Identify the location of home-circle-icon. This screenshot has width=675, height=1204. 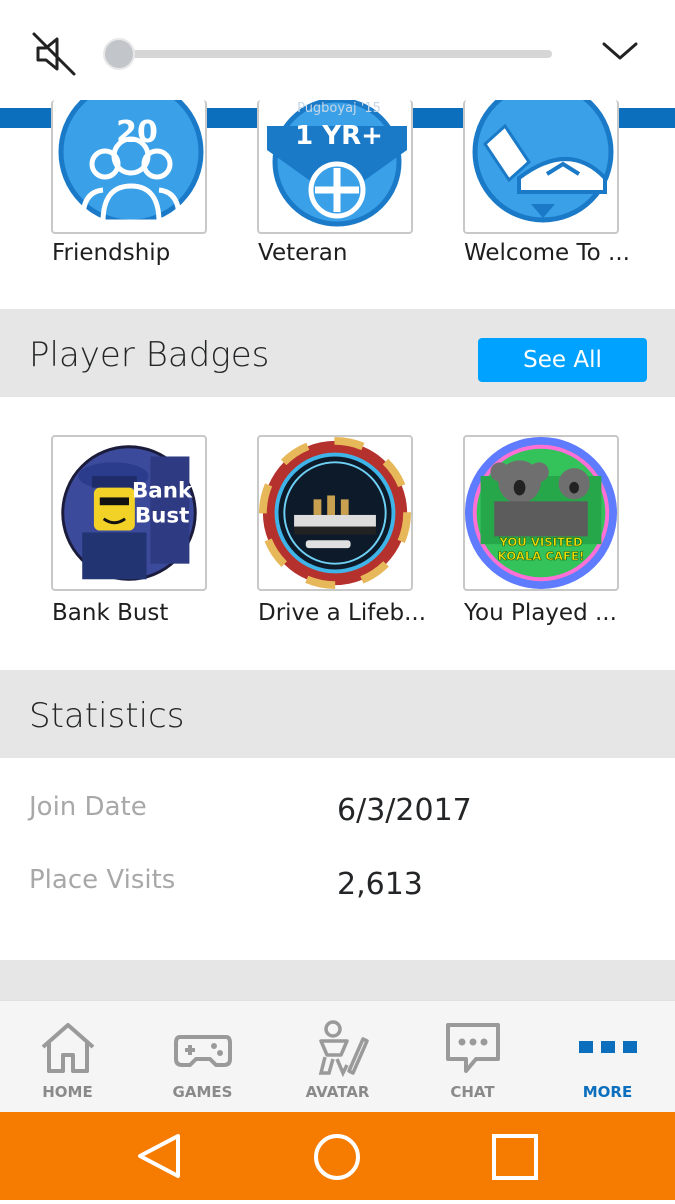
(337, 1157).